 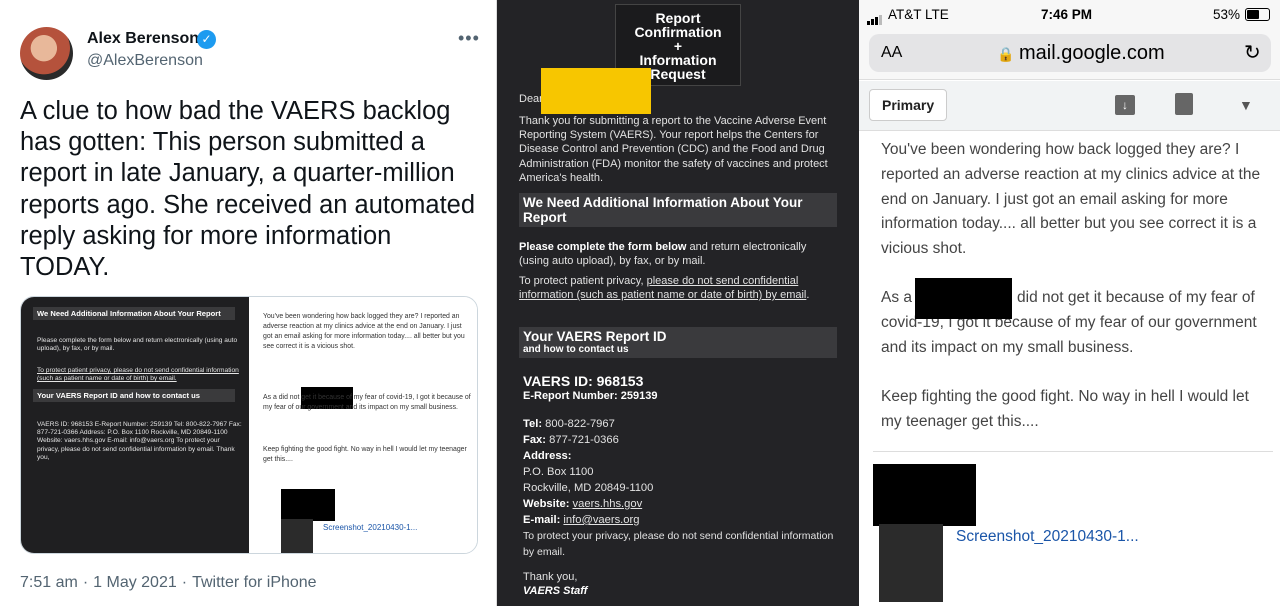 What do you see at coordinates (1252, 52) in the screenshot?
I see `reload-icon: ↻` at bounding box center [1252, 52].